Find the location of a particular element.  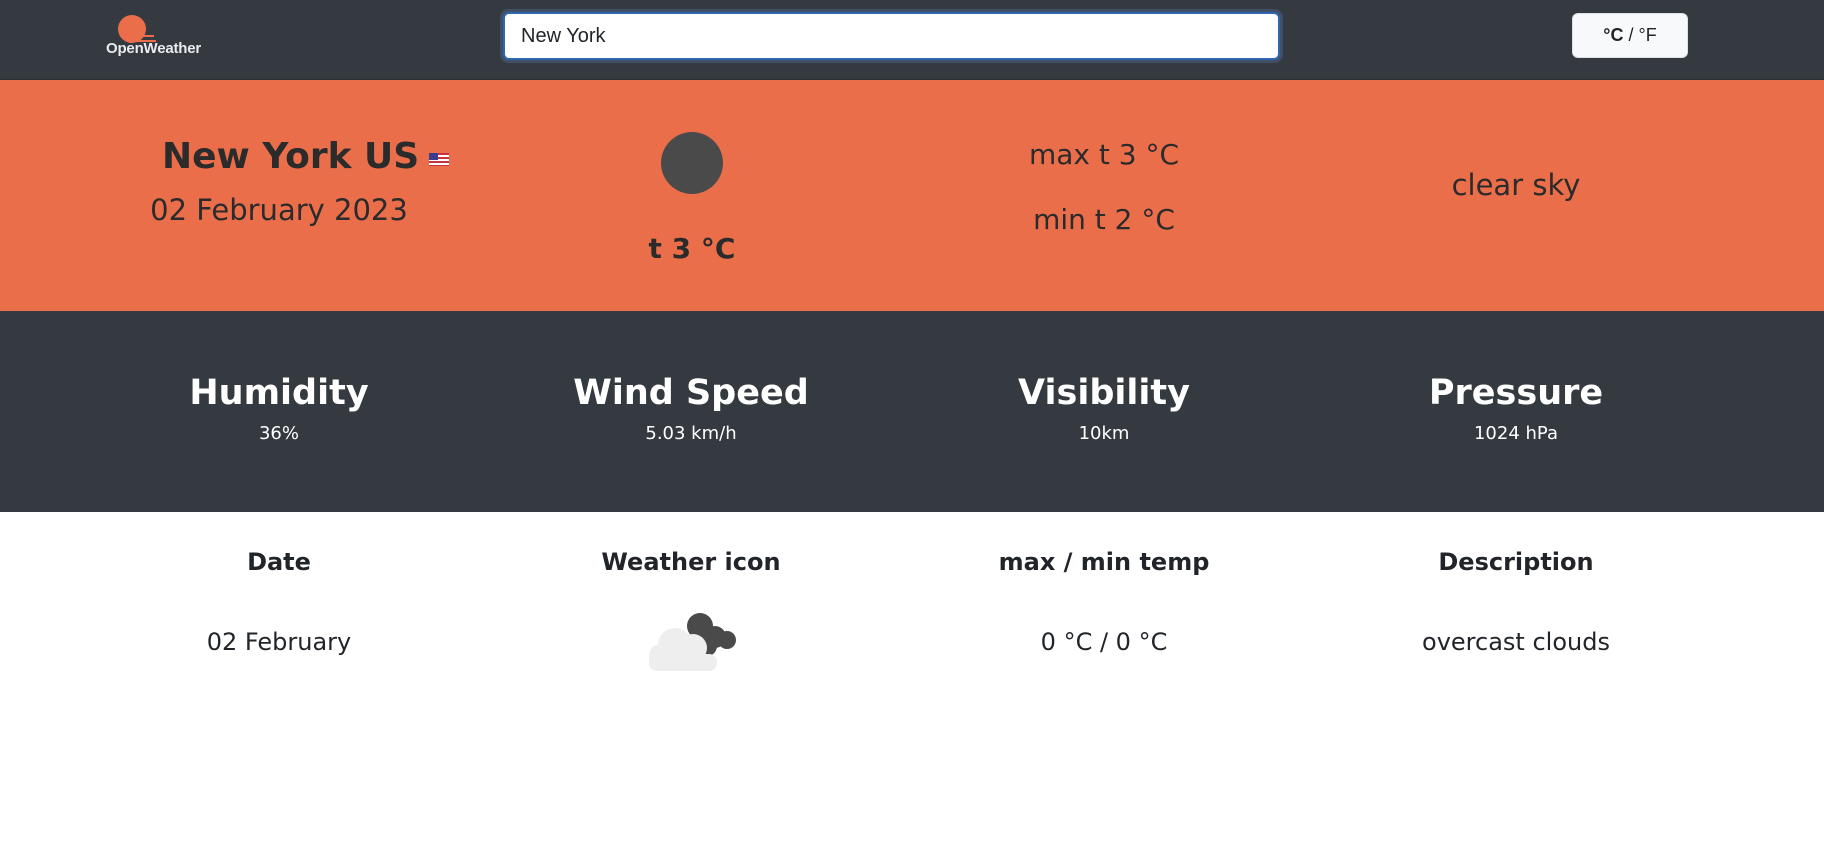

us-flag-icon is located at coordinates (439, 159).